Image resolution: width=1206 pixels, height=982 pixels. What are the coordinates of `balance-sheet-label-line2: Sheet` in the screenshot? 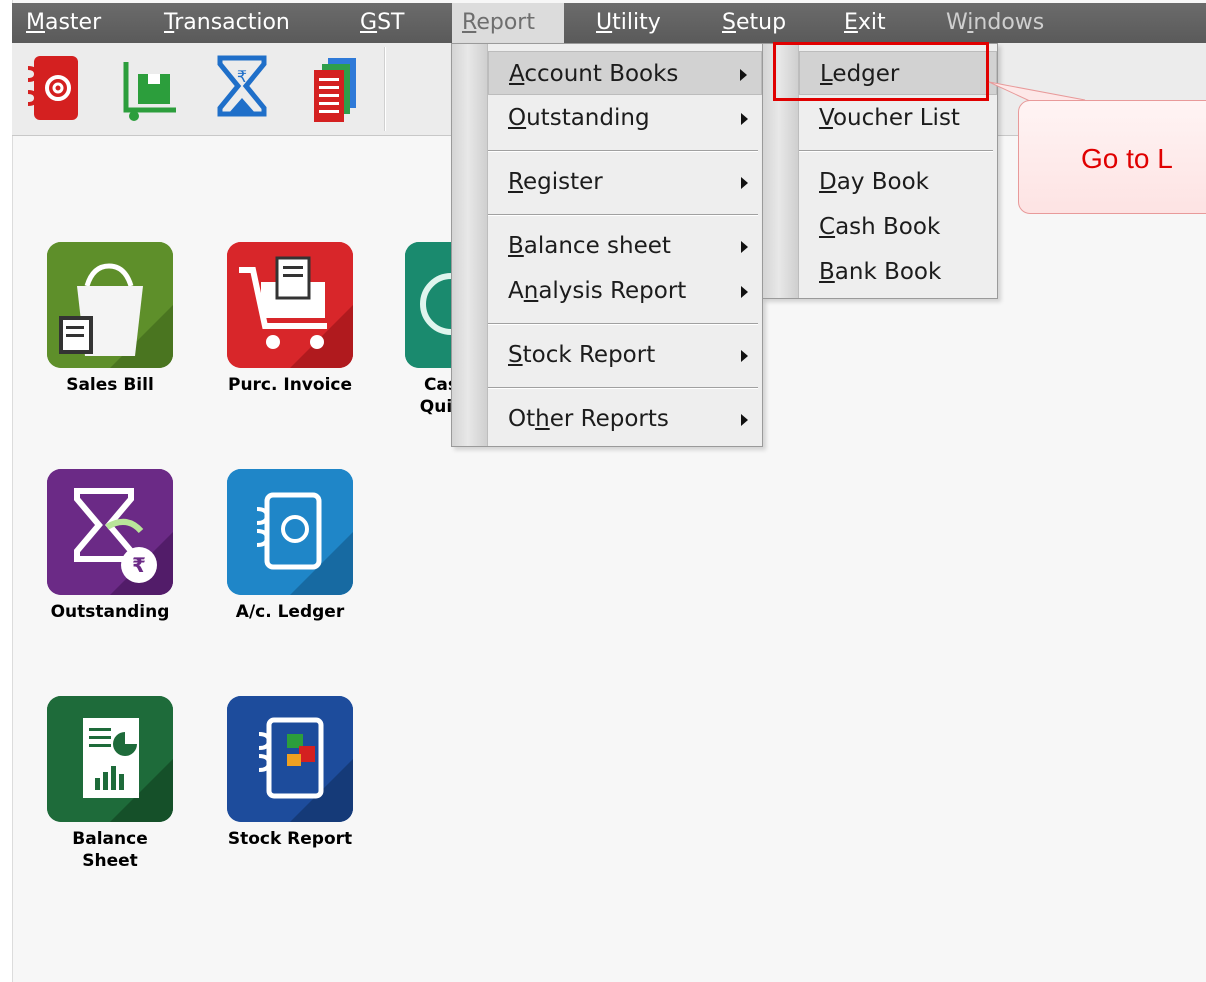 It's located at (110, 861).